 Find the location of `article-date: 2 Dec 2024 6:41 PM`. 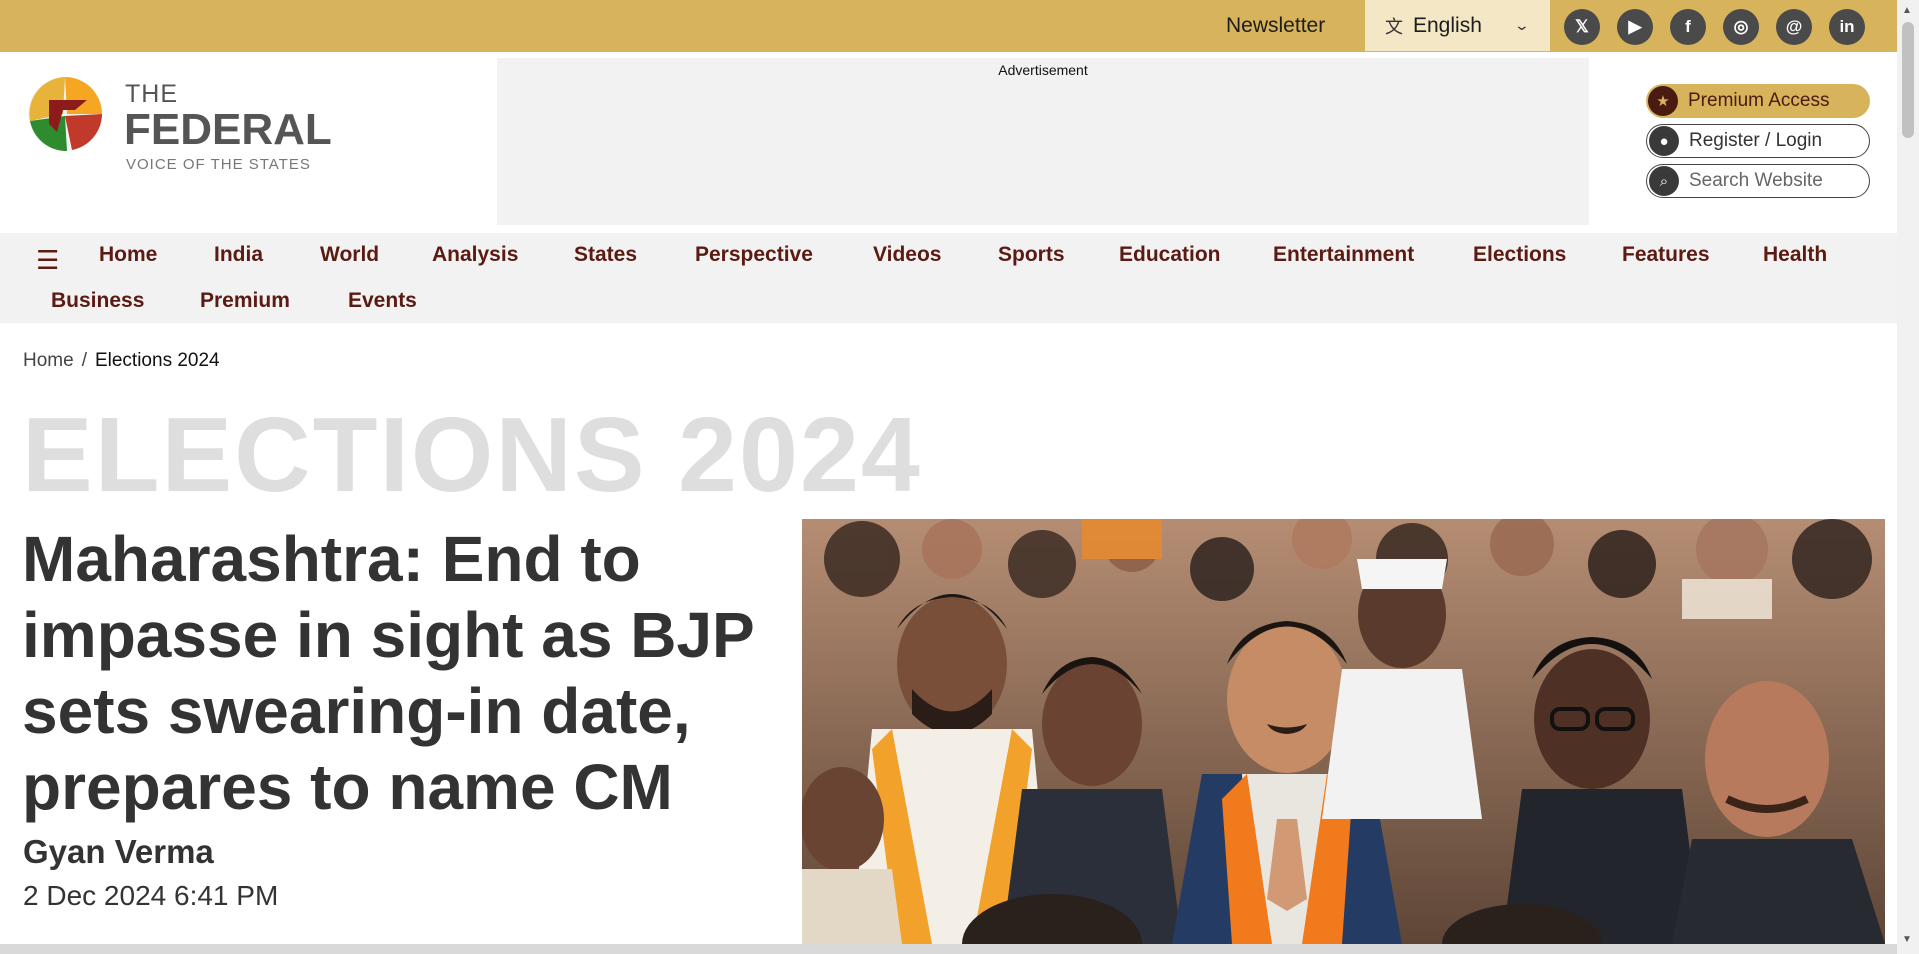

article-date: 2 Dec 2024 6:41 PM is located at coordinates (151, 895).